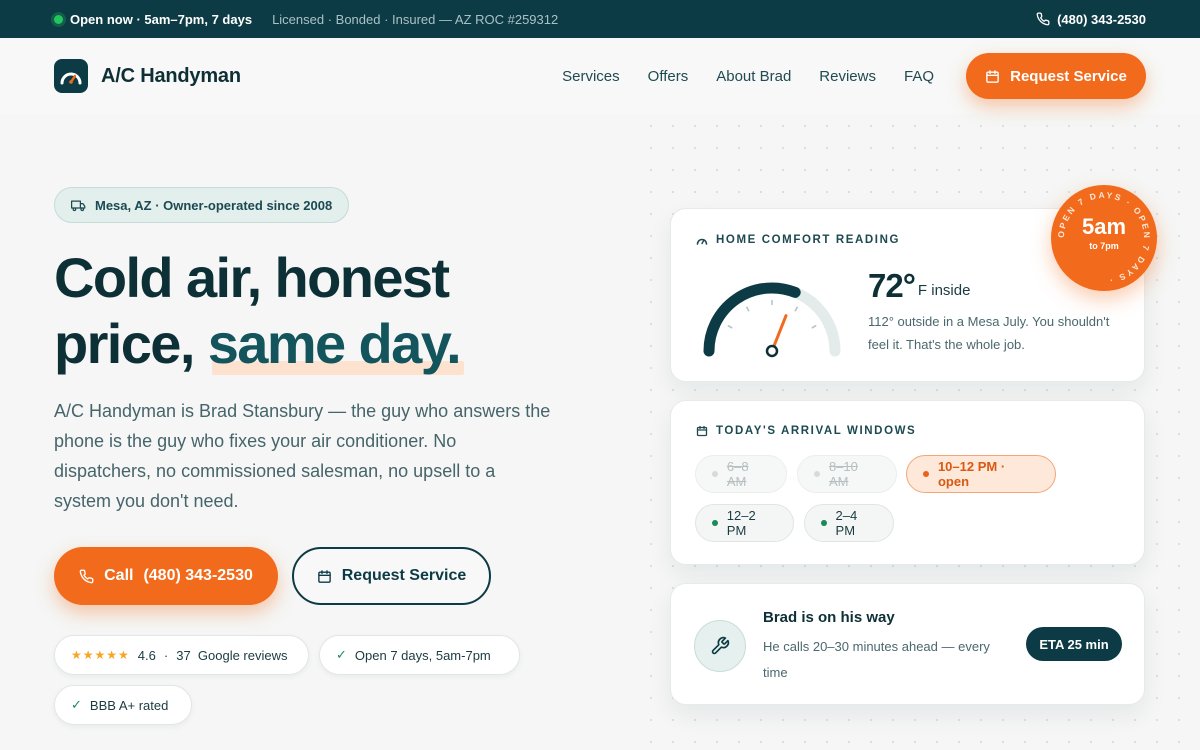 Image resolution: width=1200 pixels, height=750 pixels. I want to click on bbb-chip: ✓ BBB A+ rated, so click(123, 705).